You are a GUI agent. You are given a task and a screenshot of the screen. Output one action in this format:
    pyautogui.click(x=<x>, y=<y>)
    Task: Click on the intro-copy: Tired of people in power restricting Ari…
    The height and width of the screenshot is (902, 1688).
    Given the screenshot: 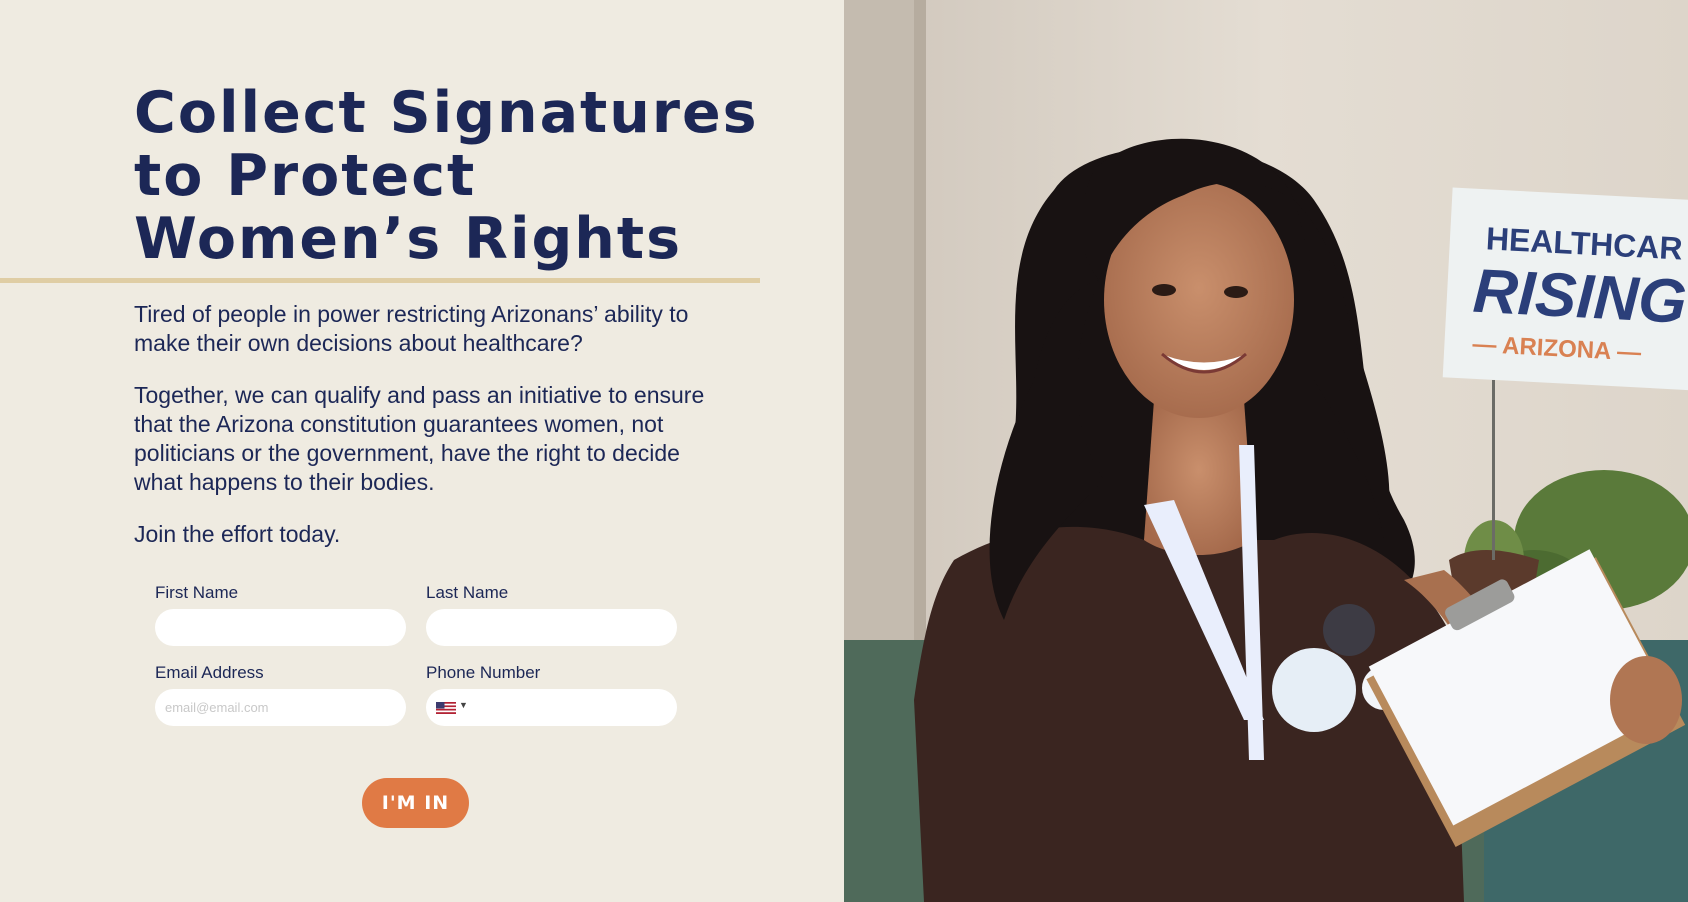 What is the action you would take?
    pyautogui.click(x=429, y=436)
    